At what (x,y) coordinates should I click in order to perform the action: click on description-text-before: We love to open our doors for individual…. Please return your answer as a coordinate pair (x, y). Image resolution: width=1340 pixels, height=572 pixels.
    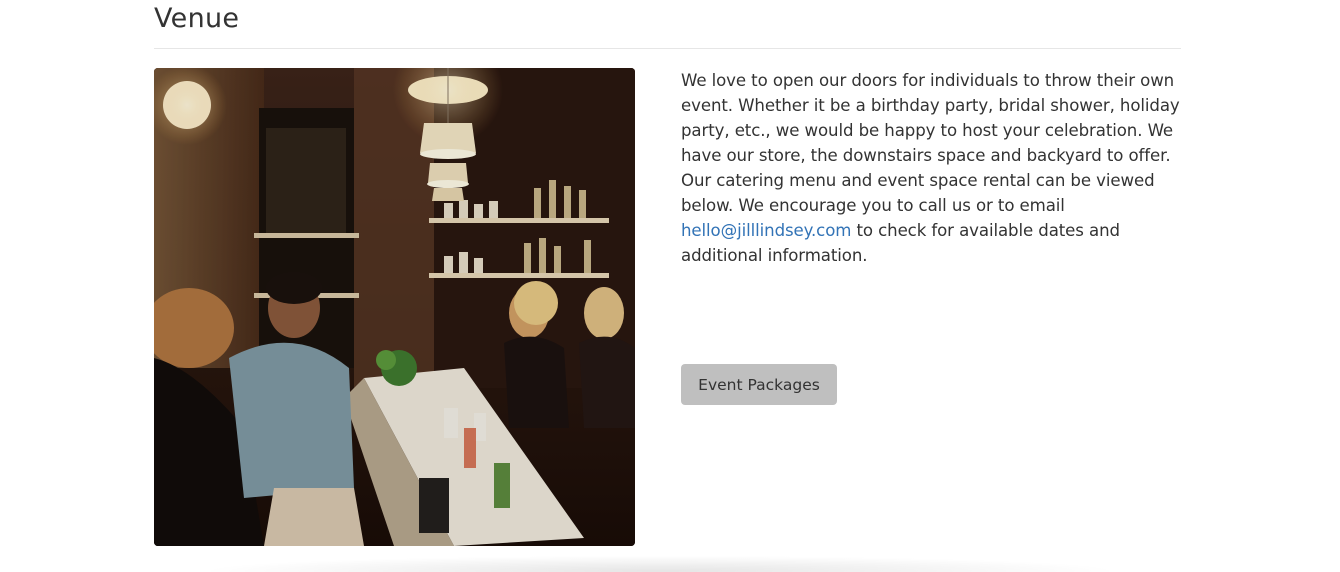
    Looking at the image, I should click on (930, 143).